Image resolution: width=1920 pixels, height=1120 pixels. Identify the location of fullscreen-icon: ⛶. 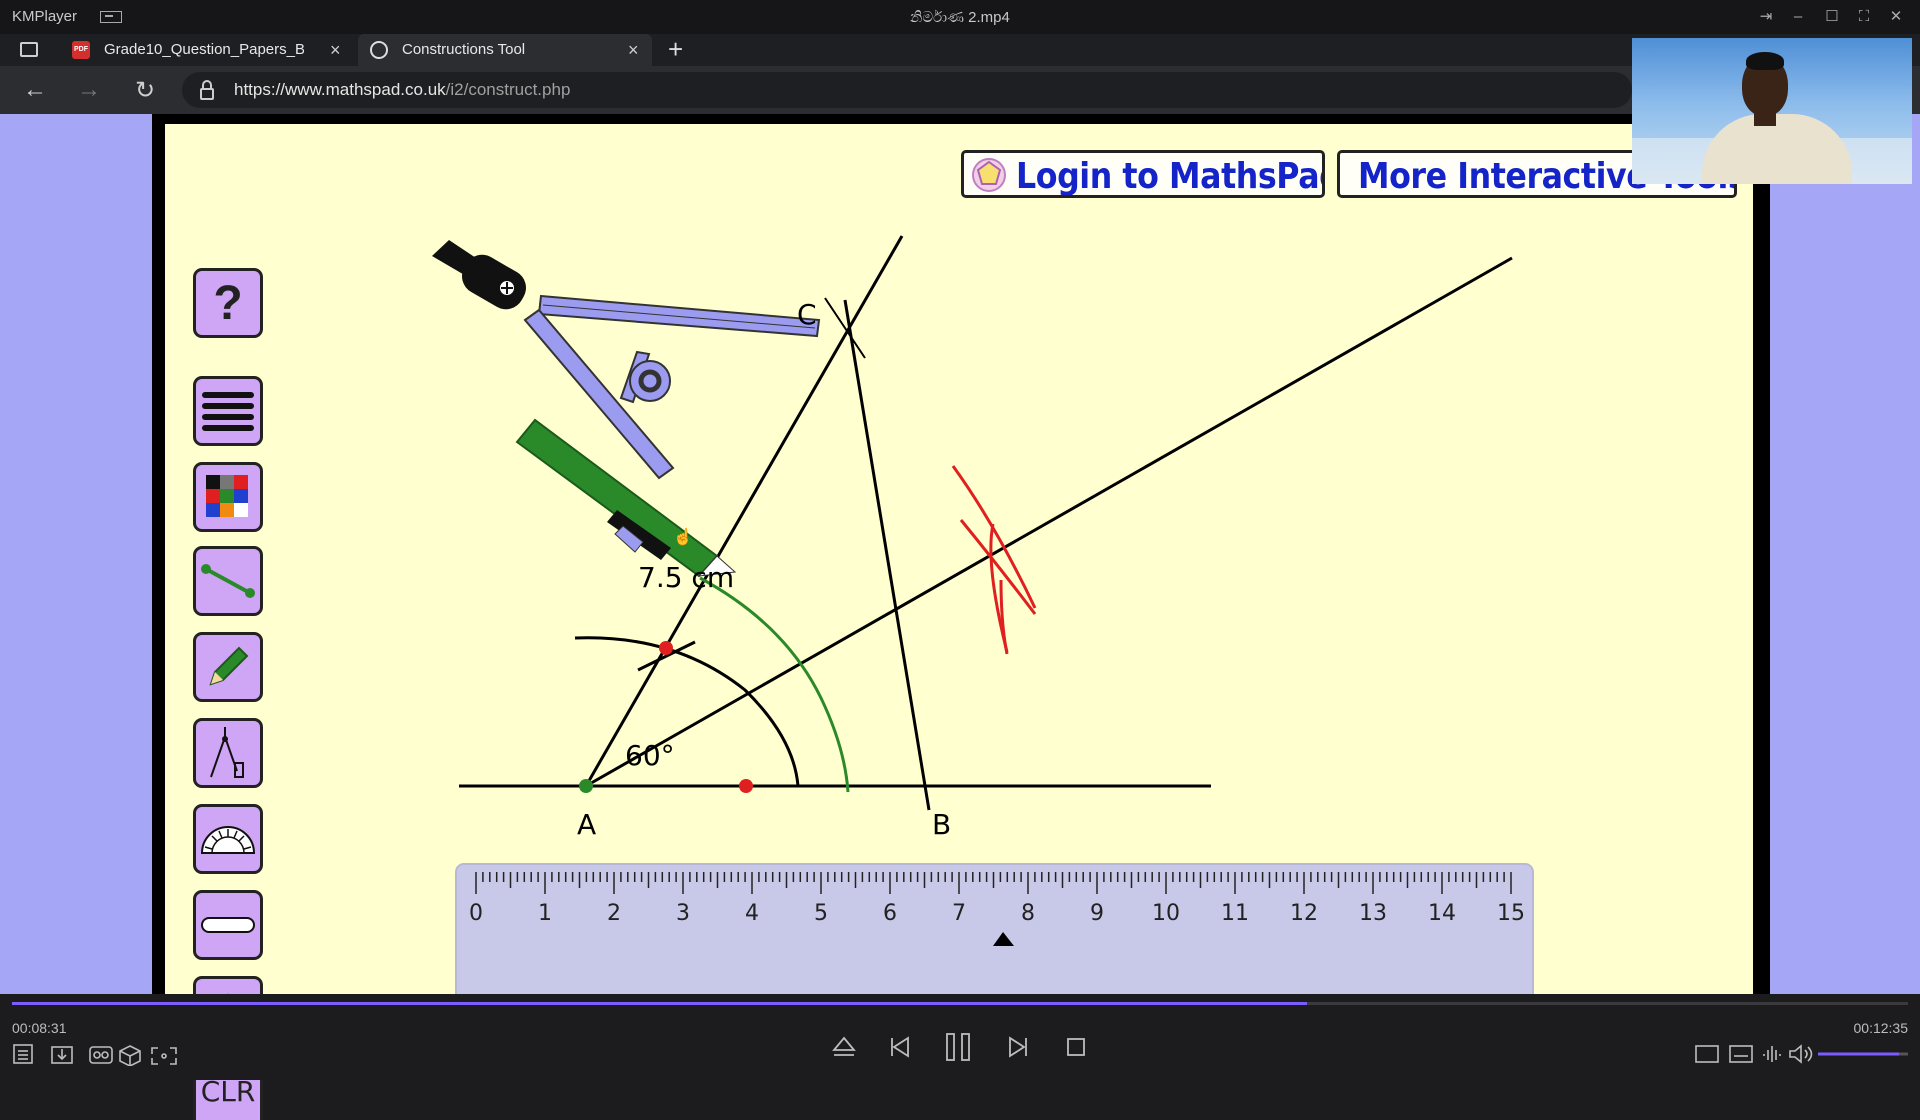
(1864, 17).